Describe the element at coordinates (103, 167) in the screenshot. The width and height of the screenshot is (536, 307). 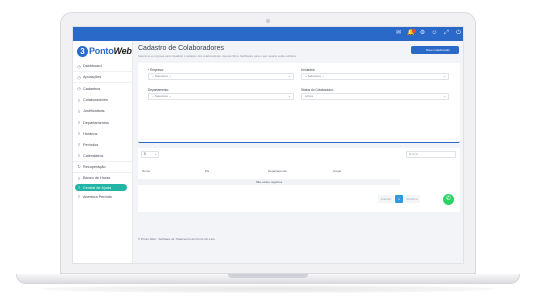
I see `sidebar-item-recuperacao: ↻ Recuperação` at that location.